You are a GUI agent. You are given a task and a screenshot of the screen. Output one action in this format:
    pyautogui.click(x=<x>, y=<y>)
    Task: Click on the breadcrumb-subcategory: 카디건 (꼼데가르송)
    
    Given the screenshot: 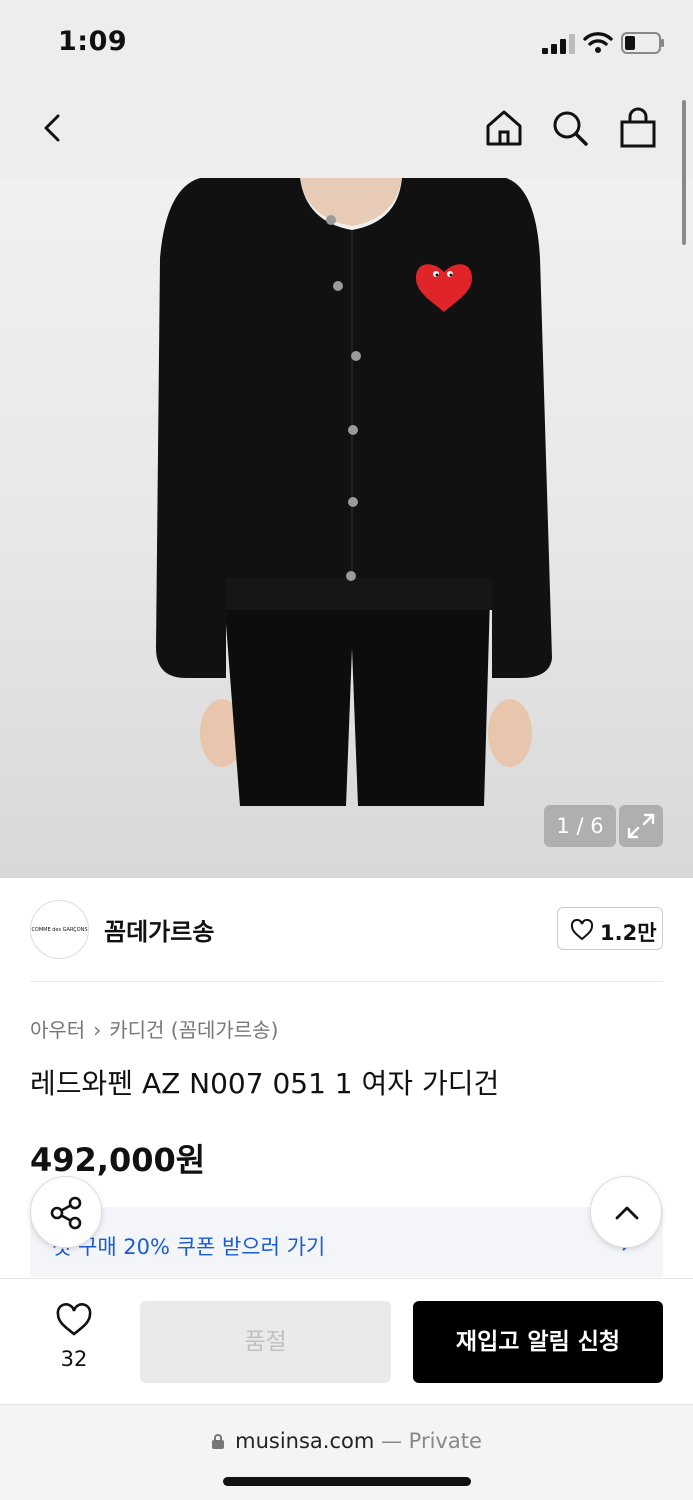 What is the action you would take?
    pyautogui.click(x=193, y=1030)
    